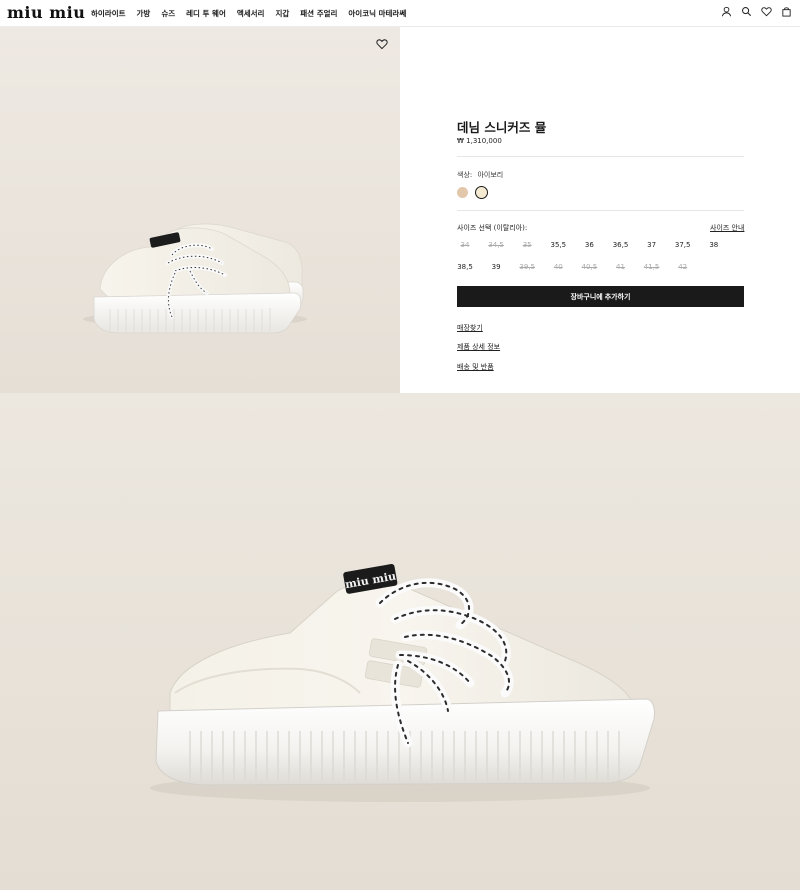 Image resolution: width=800 pixels, height=890 pixels. I want to click on product-title: 데님 스니커즈 뮬, so click(502, 127).